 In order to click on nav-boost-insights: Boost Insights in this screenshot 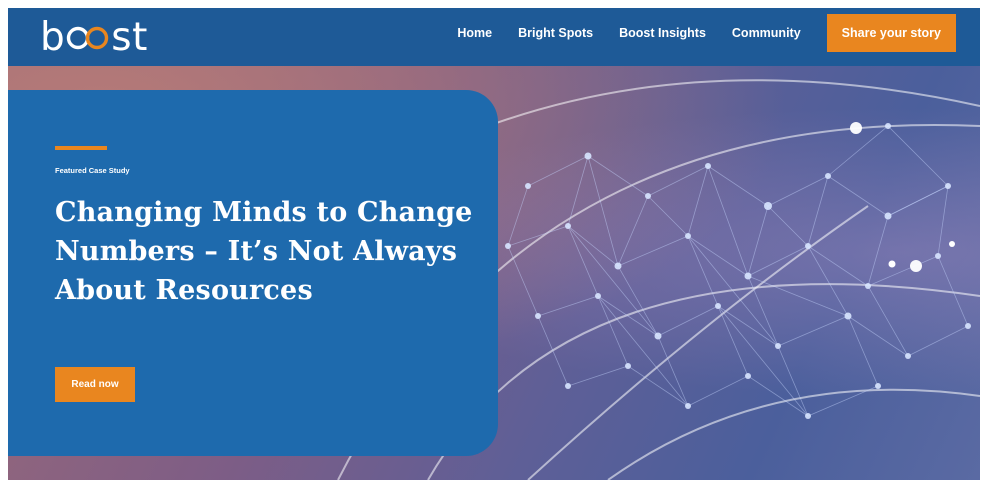, I will do `click(662, 33)`.